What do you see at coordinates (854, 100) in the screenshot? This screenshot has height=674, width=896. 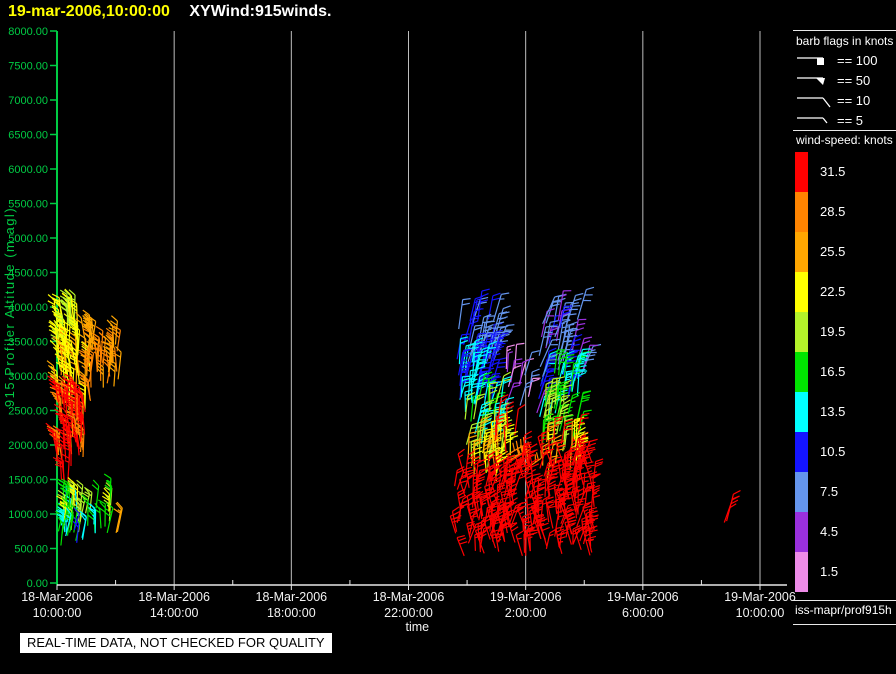 I see `barb-flag-label: == 10` at bounding box center [854, 100].